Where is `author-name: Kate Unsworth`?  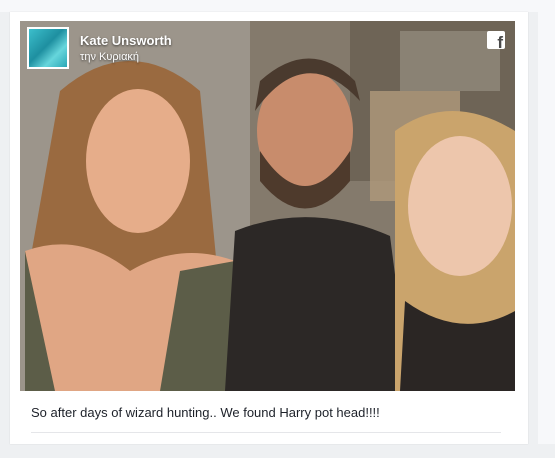
author-name: Kate Unsworth is located at coordinates (126, 40).